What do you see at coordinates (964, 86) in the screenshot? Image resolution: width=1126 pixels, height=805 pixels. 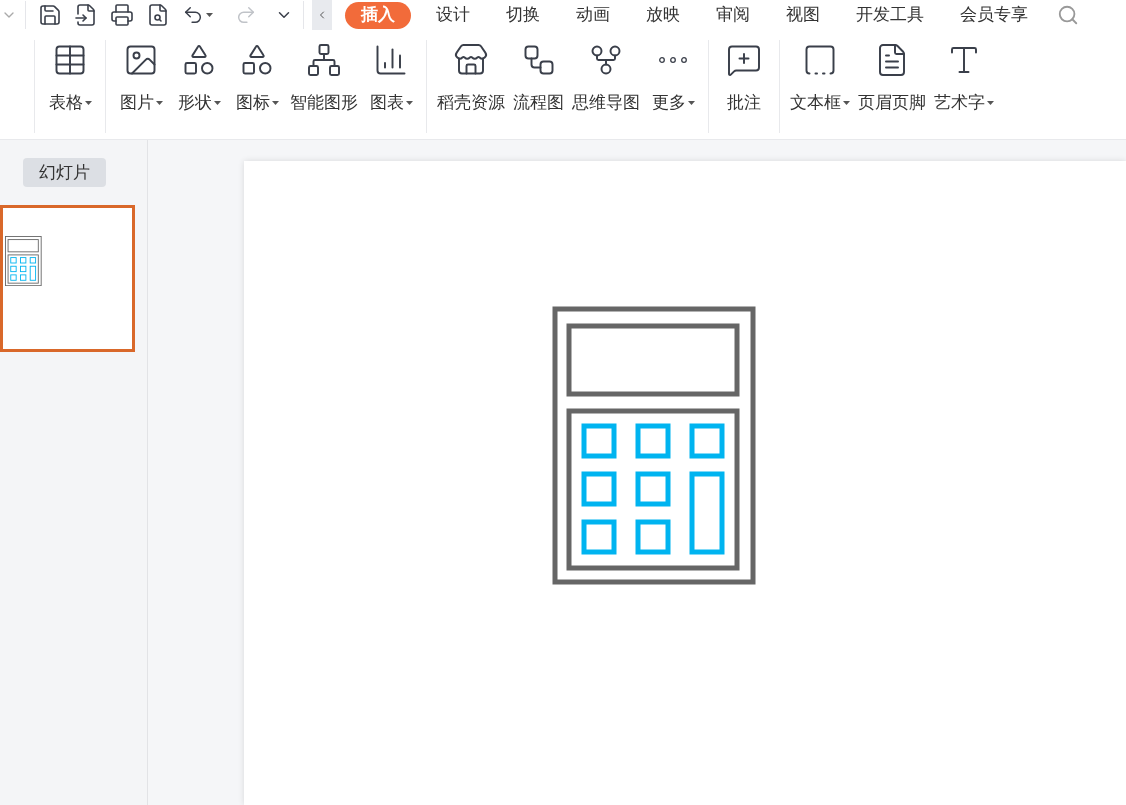 I see `ribbon-button: 艺术字` at bounding box center [964, 86].